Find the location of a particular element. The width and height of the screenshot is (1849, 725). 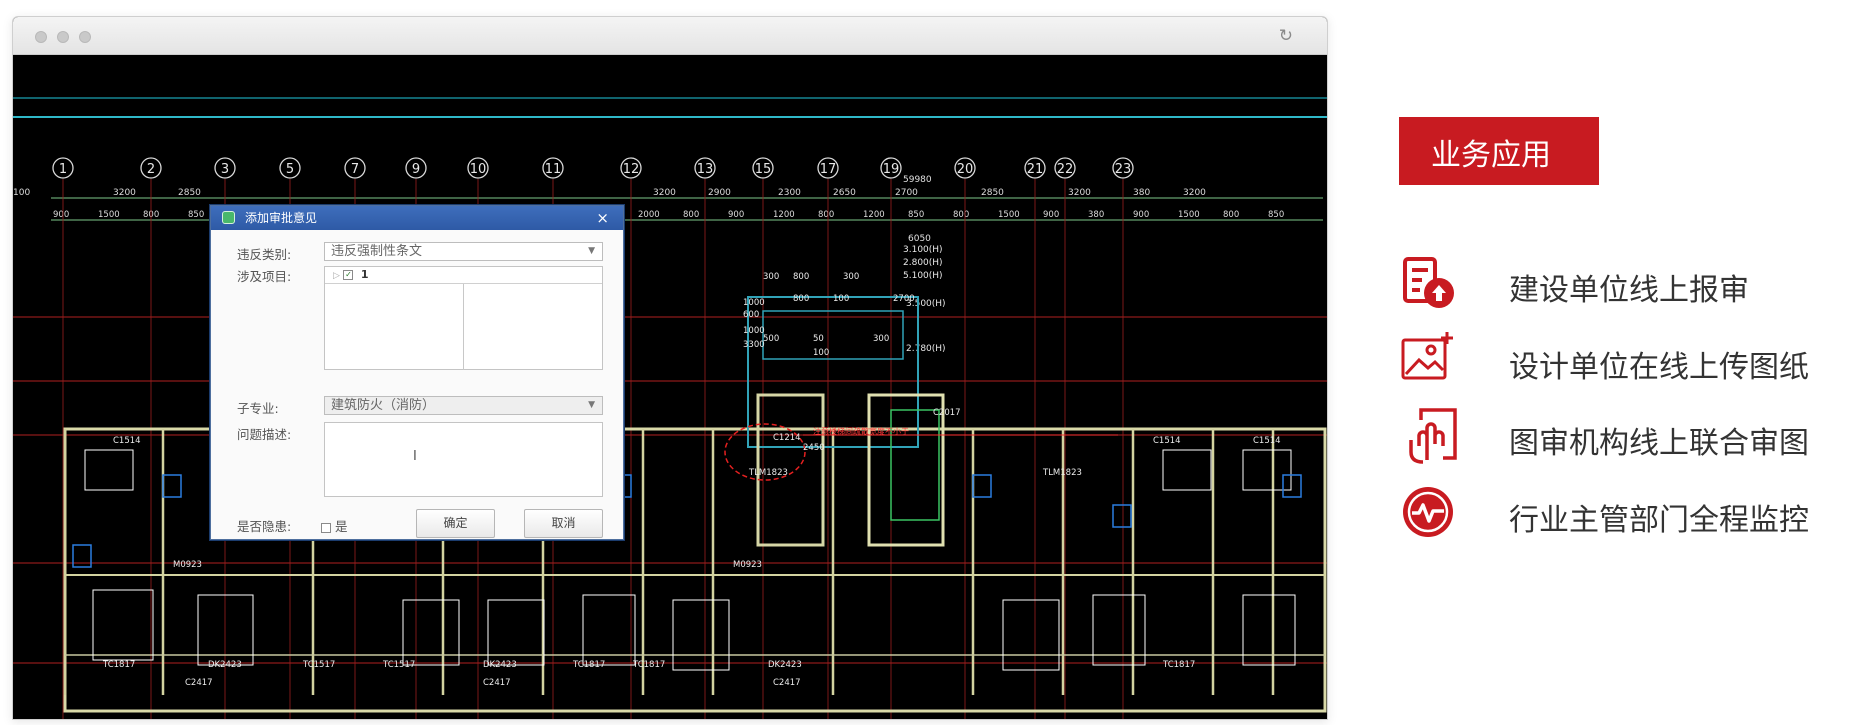

dimension-label: 850 is located at coordinates (1276, 215).